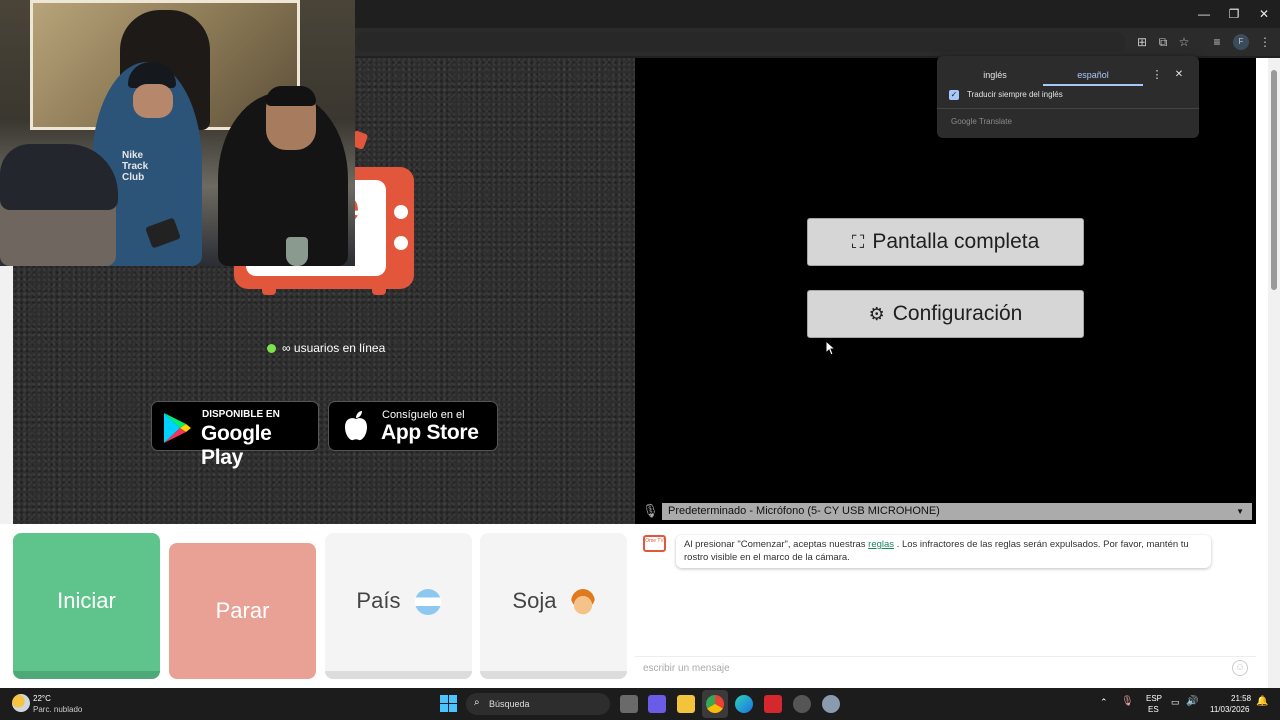 Image resolution: width=1280 pixels, height=720 pixels. Describe the element at coordinates (1192, 701) in the screenshot. I see `volume-icon: 🔊` at that location.